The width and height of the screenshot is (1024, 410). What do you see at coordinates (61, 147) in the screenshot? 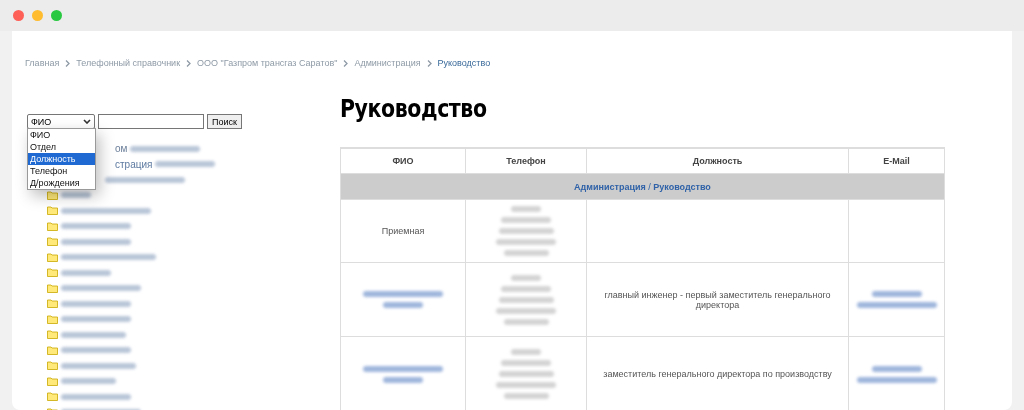
I see `dropdown-option: Отдел` at bounding box center [61, 147].